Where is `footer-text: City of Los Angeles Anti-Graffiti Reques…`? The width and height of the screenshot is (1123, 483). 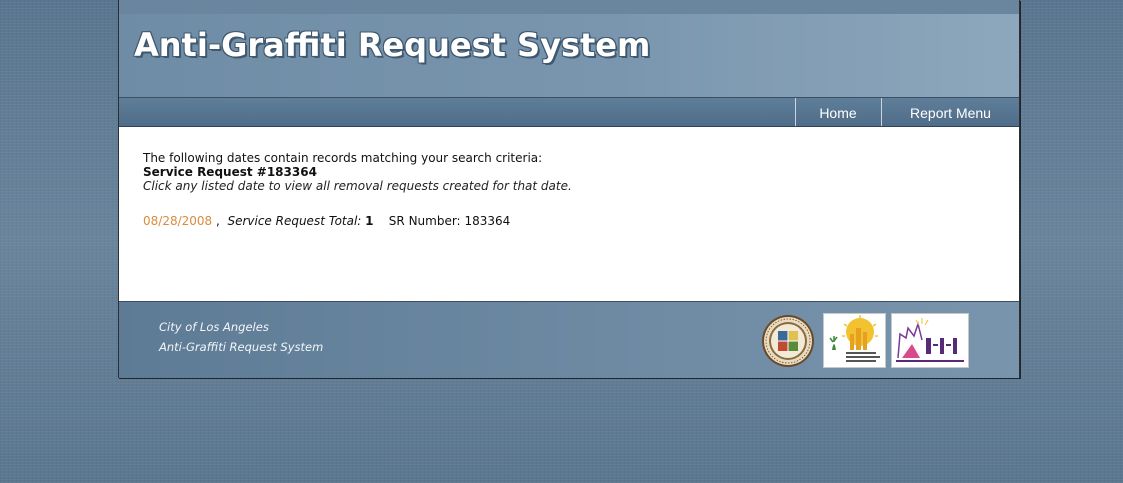
footer-text: City of Los Angeles Anti-Graffiti Reques… is located at coordinates (241, 337).